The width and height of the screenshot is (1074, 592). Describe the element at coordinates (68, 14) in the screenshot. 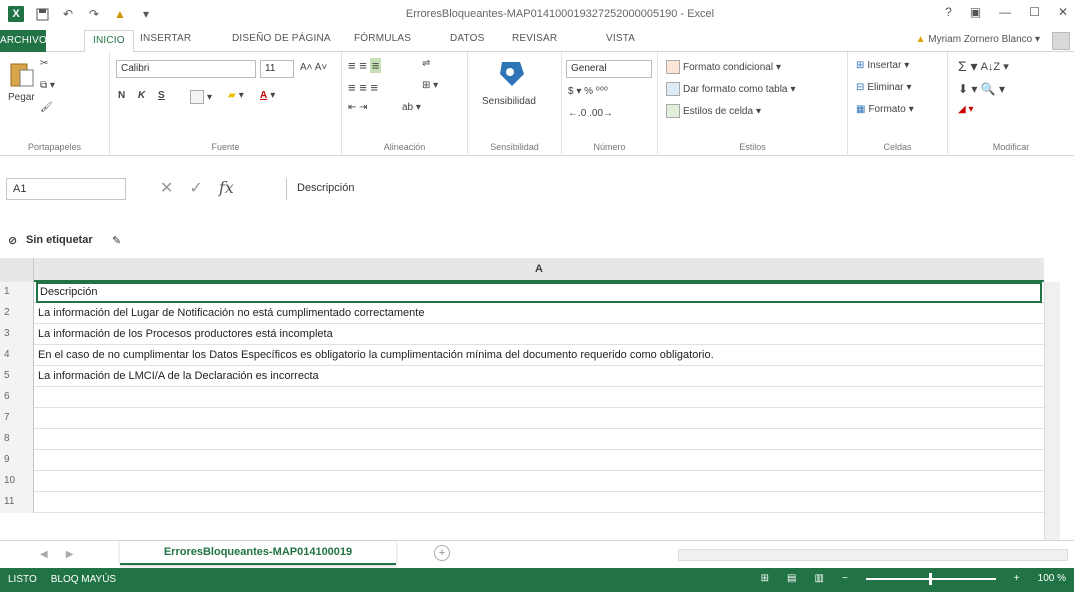

I see `undo-icon: ↶` at that location.